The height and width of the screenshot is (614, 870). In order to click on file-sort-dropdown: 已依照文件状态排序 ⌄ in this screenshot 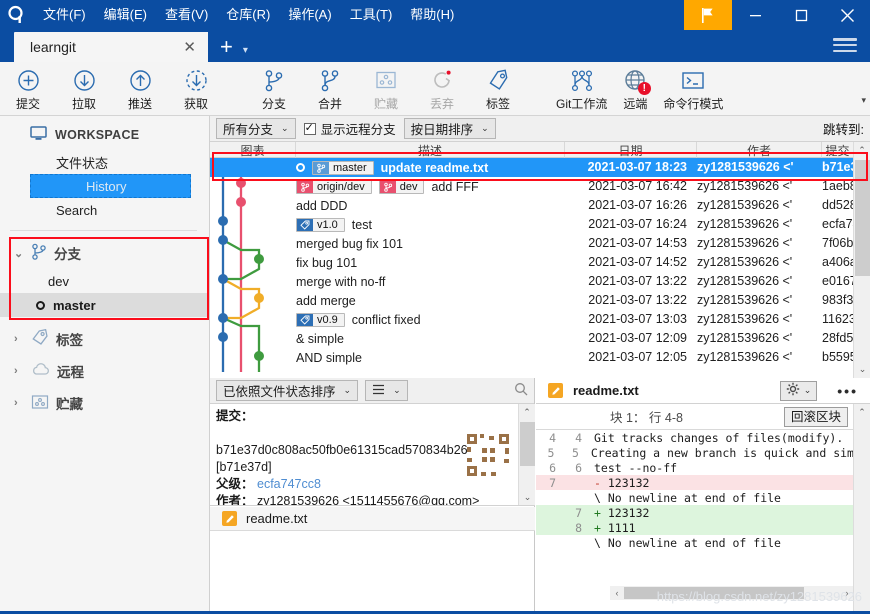, I will do `click(287, 390)`.